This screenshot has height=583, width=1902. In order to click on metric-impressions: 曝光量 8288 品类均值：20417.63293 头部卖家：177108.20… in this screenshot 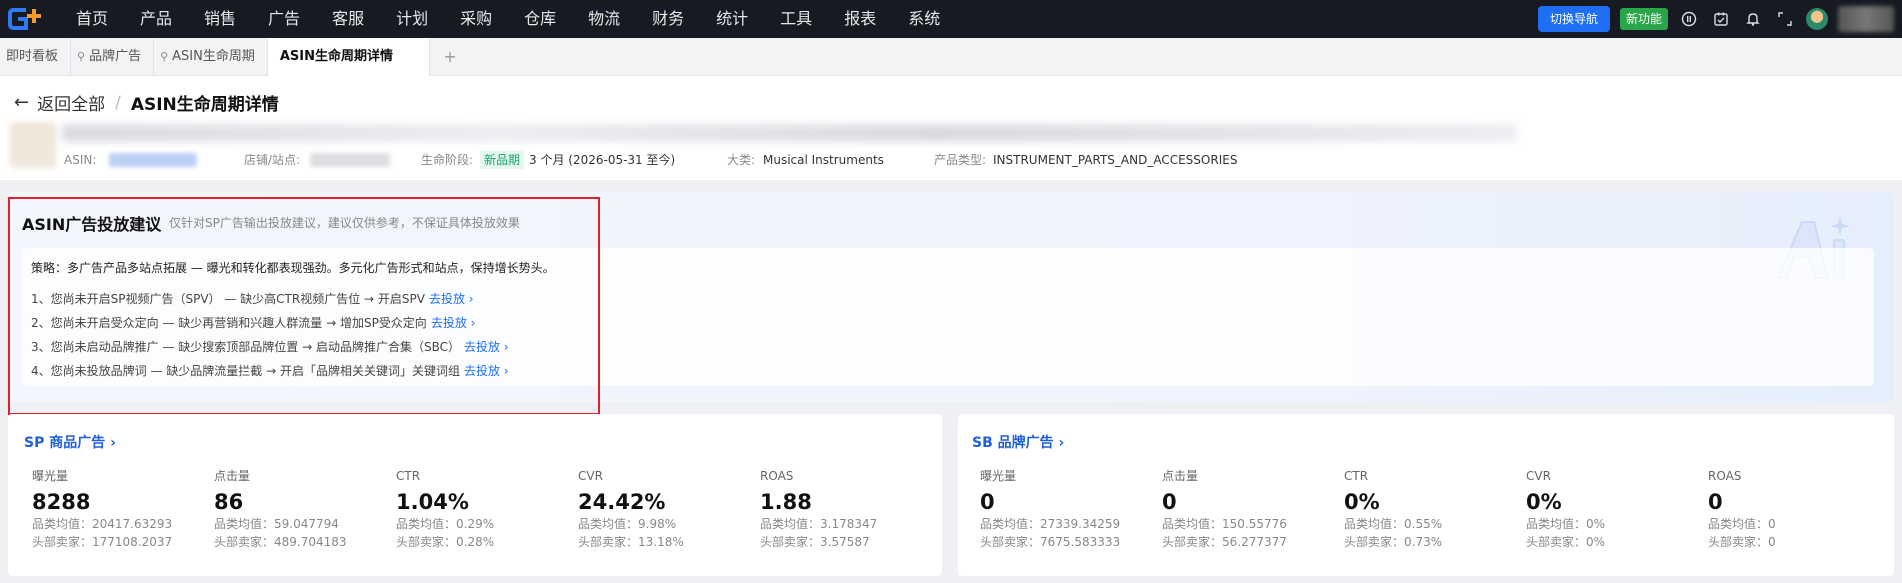, I will do `click(122, 509)`.